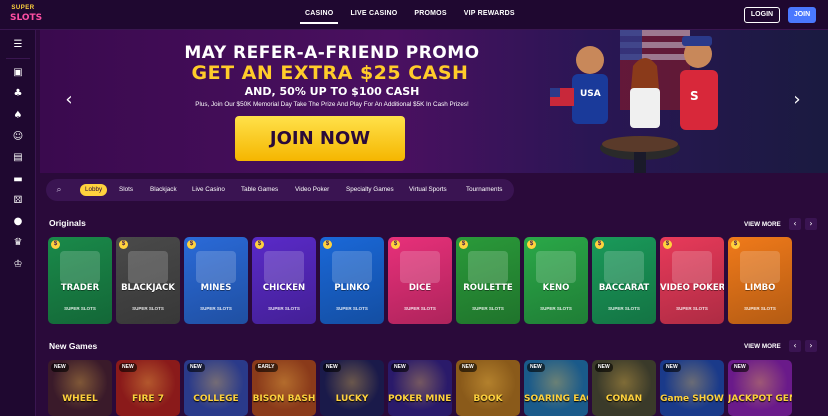 This screenshot has width=828, height=416. I want to click on game-name: LIMBO, so click(760, 288).